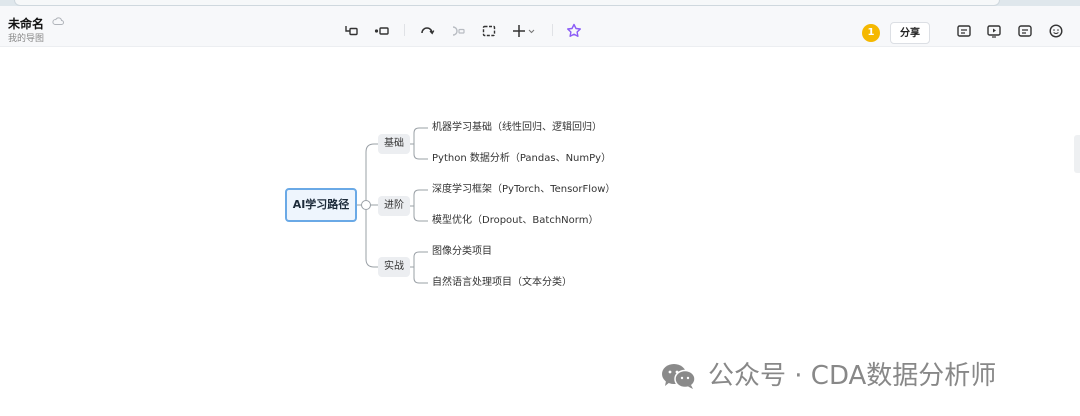  What do you see at coordinates (1056, 31) in the screenshot?
I see `emoji-icon` at bounding box center [1056, 31].